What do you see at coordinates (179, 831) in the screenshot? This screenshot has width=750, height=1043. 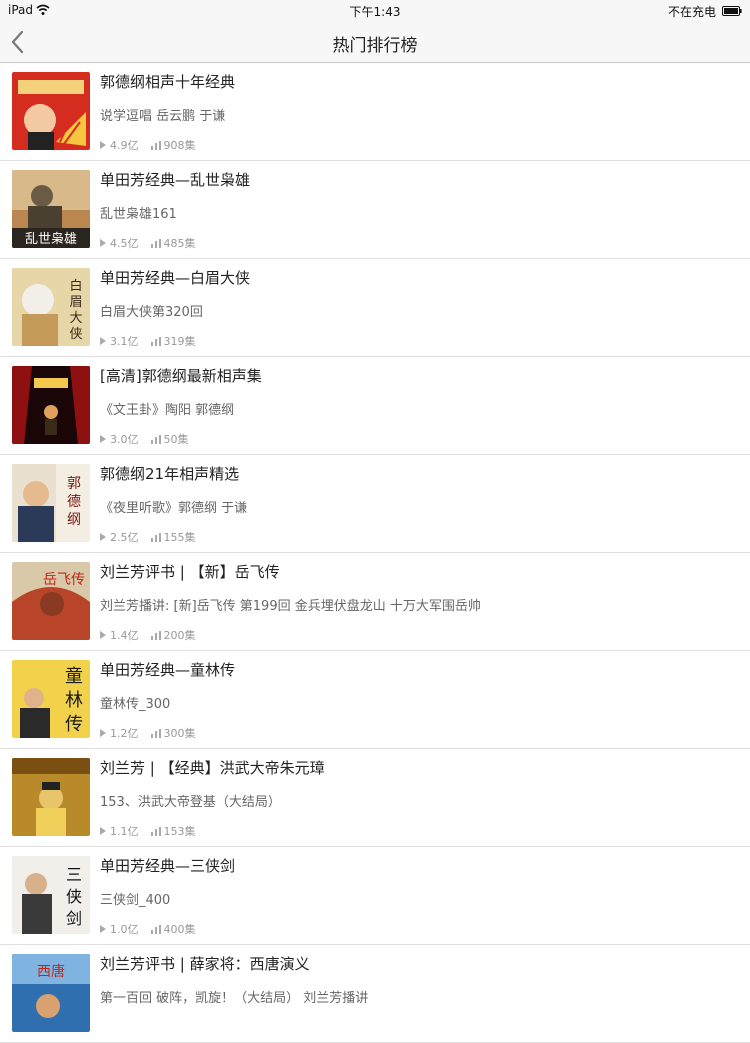 I see `episode-count: 153集` at bounding box center [179, 831].